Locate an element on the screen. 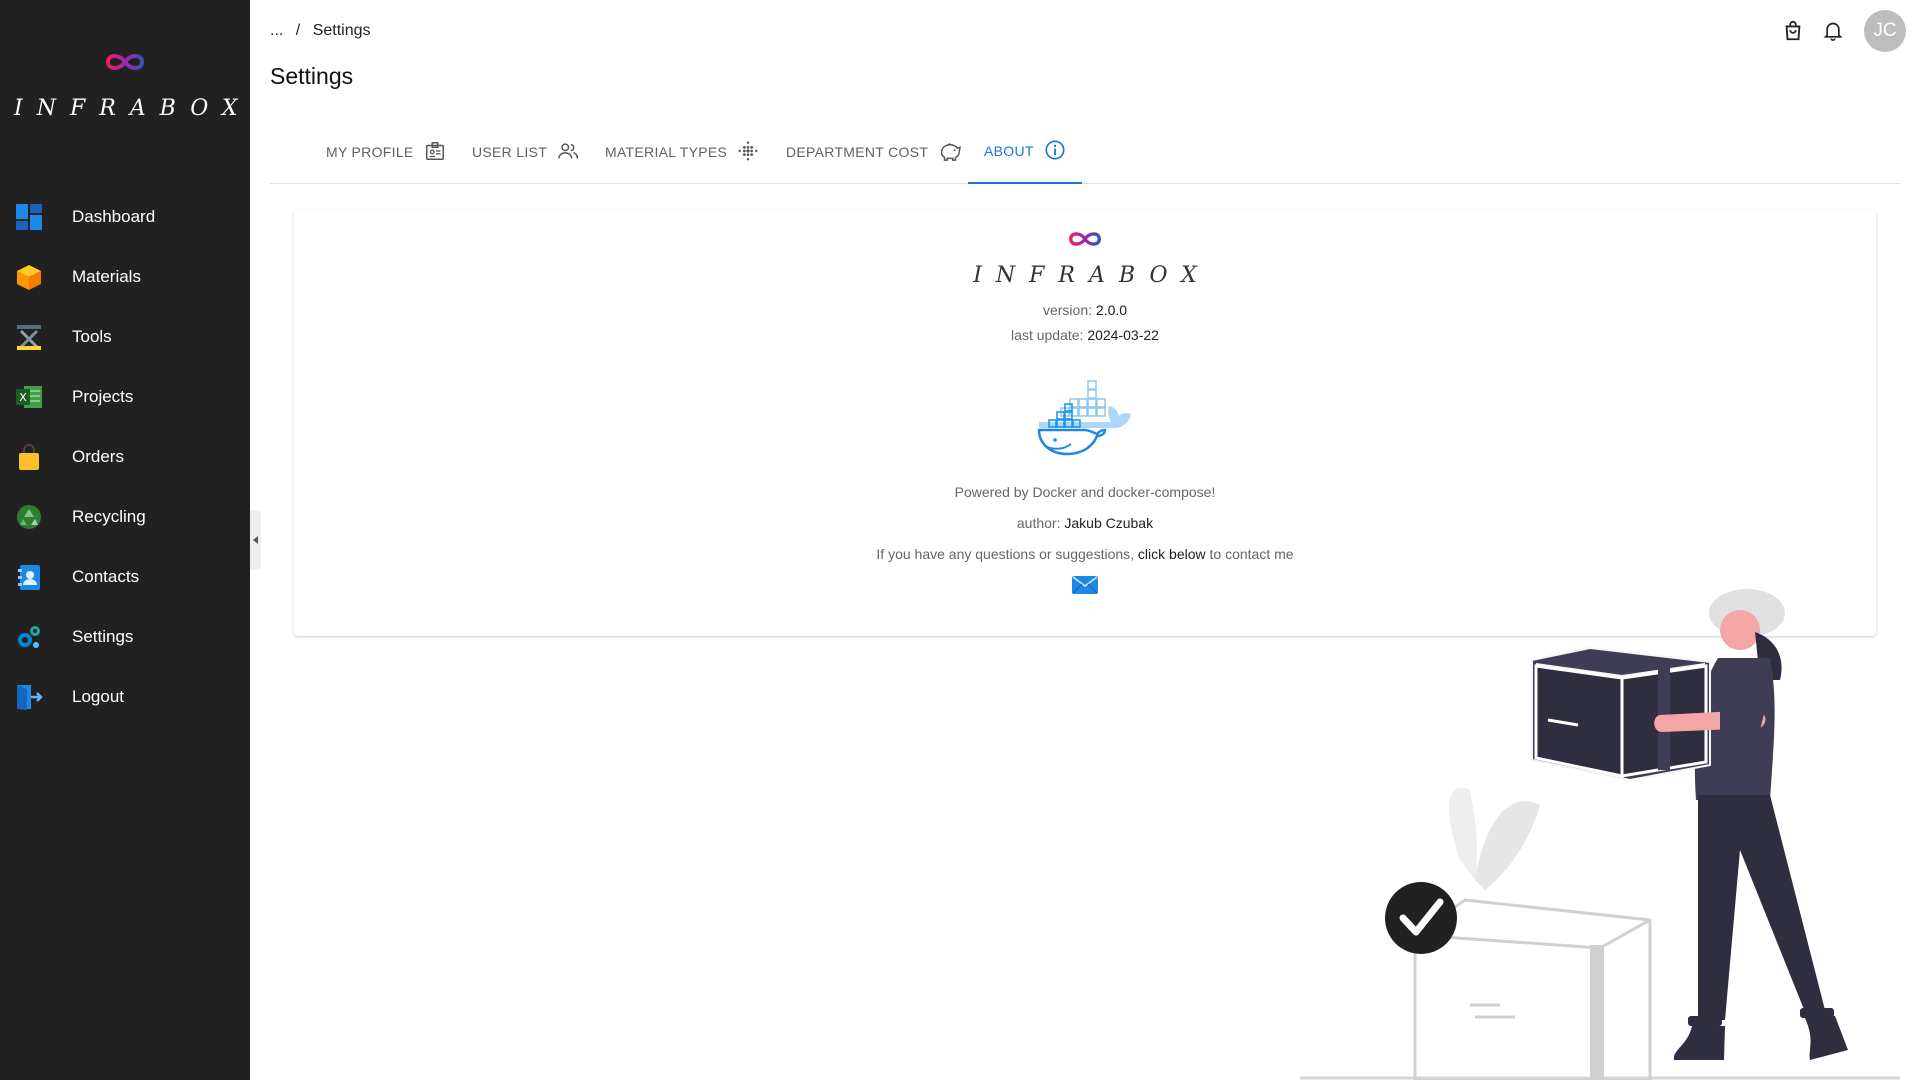  sidebar-item-label: Orders is located at coordinates (98, 456).